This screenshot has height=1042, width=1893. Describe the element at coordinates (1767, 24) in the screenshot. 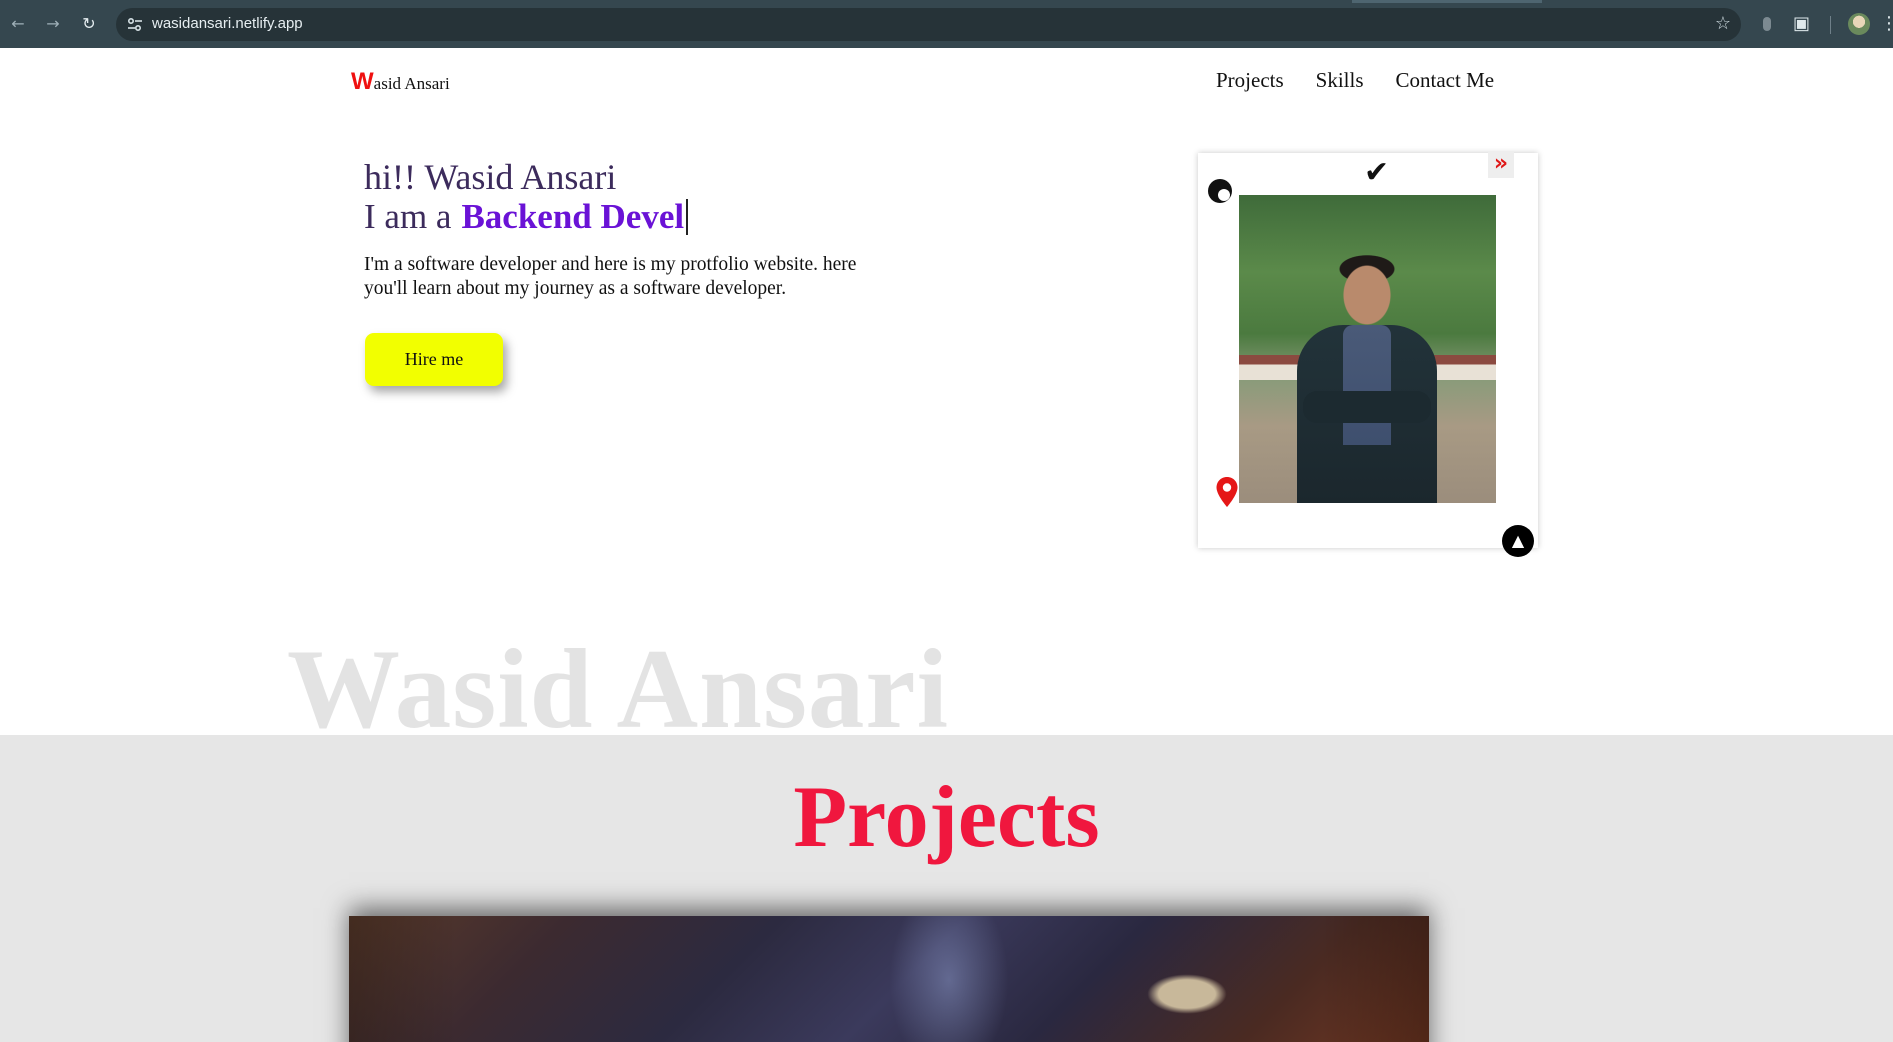

I see `extension-icon` at that location.